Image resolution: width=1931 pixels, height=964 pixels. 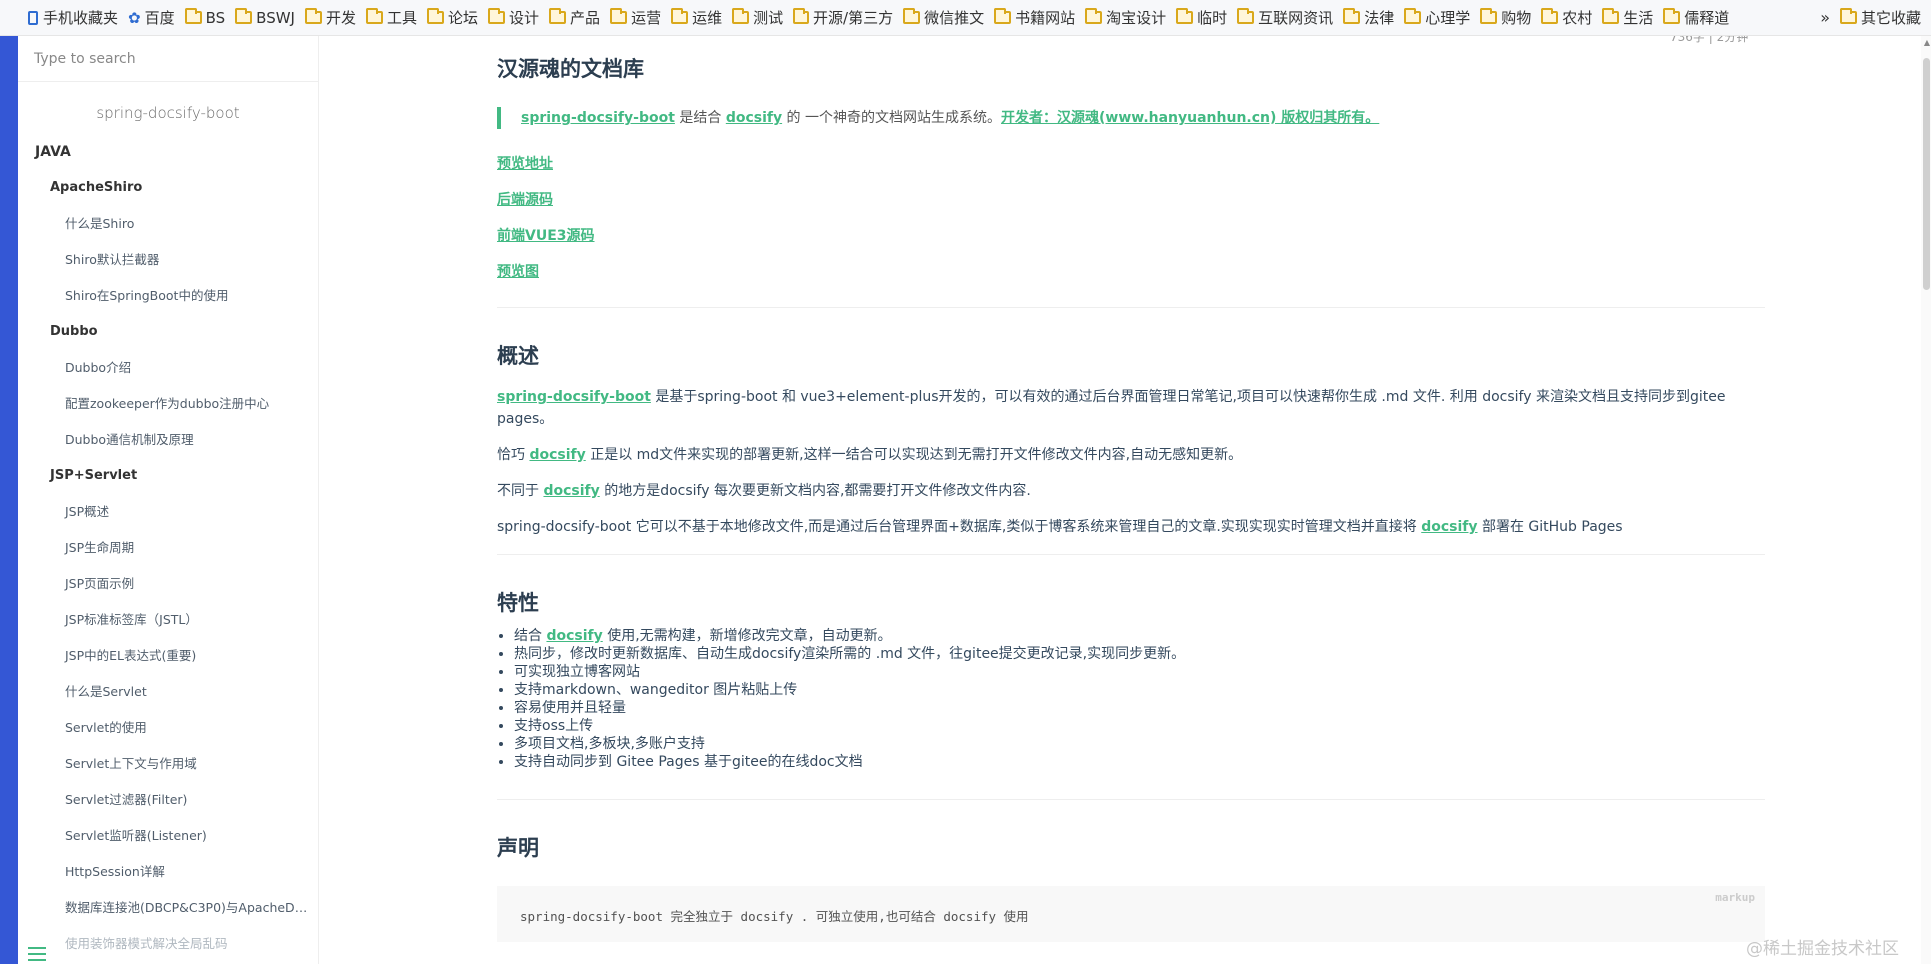 I want to click on features-heading: 特性, so click(x=518, y=603).